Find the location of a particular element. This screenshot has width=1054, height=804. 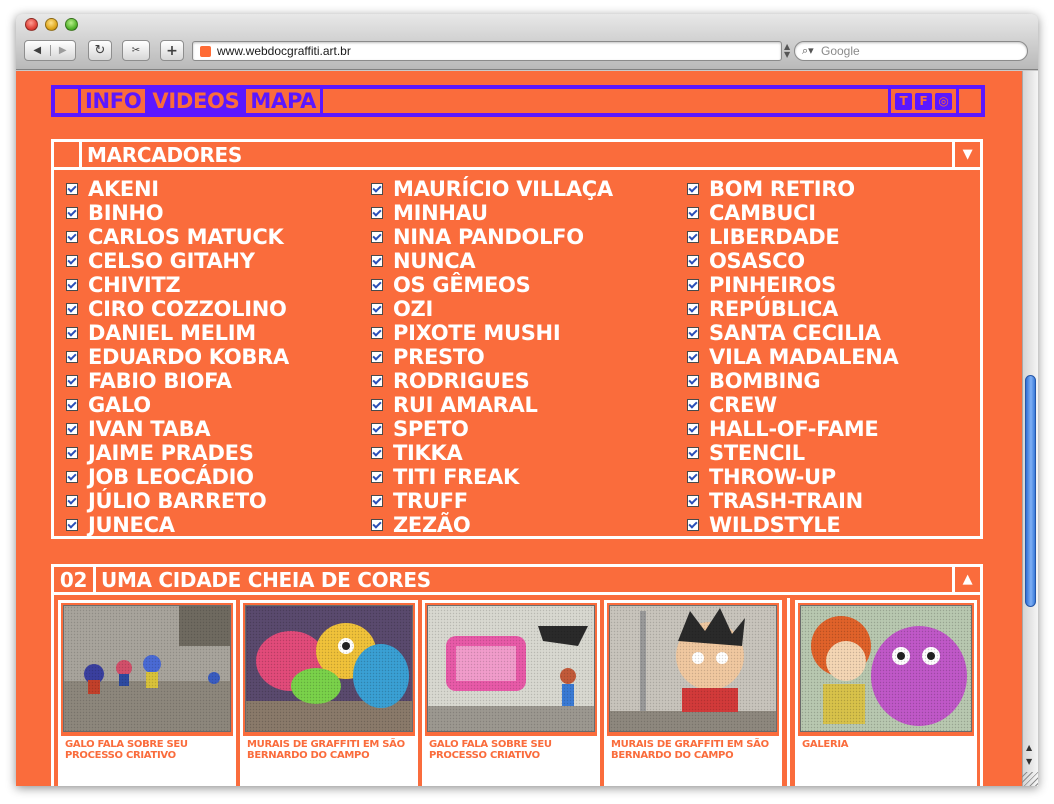

tag-item: ZEZÃO is located at coordinates (492, 525).